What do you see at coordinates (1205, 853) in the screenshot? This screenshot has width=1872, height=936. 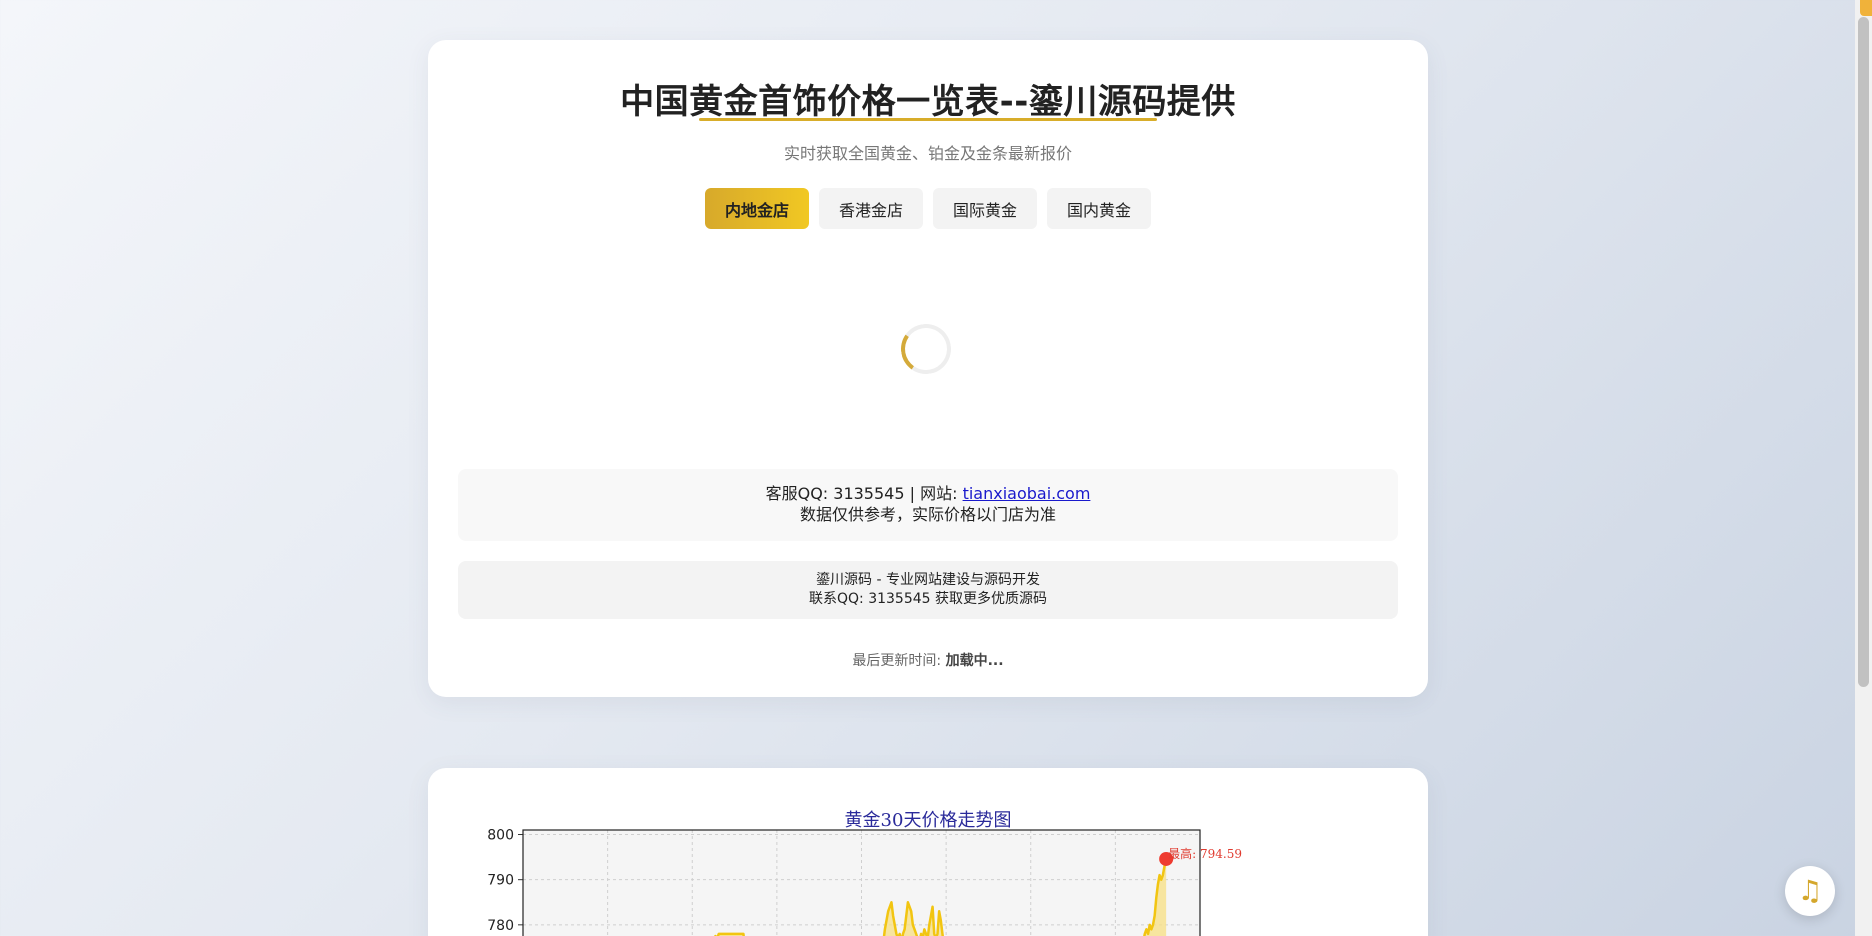 I see `max-point-label: 最高: 794.59` at bounding box center [1205, 853].